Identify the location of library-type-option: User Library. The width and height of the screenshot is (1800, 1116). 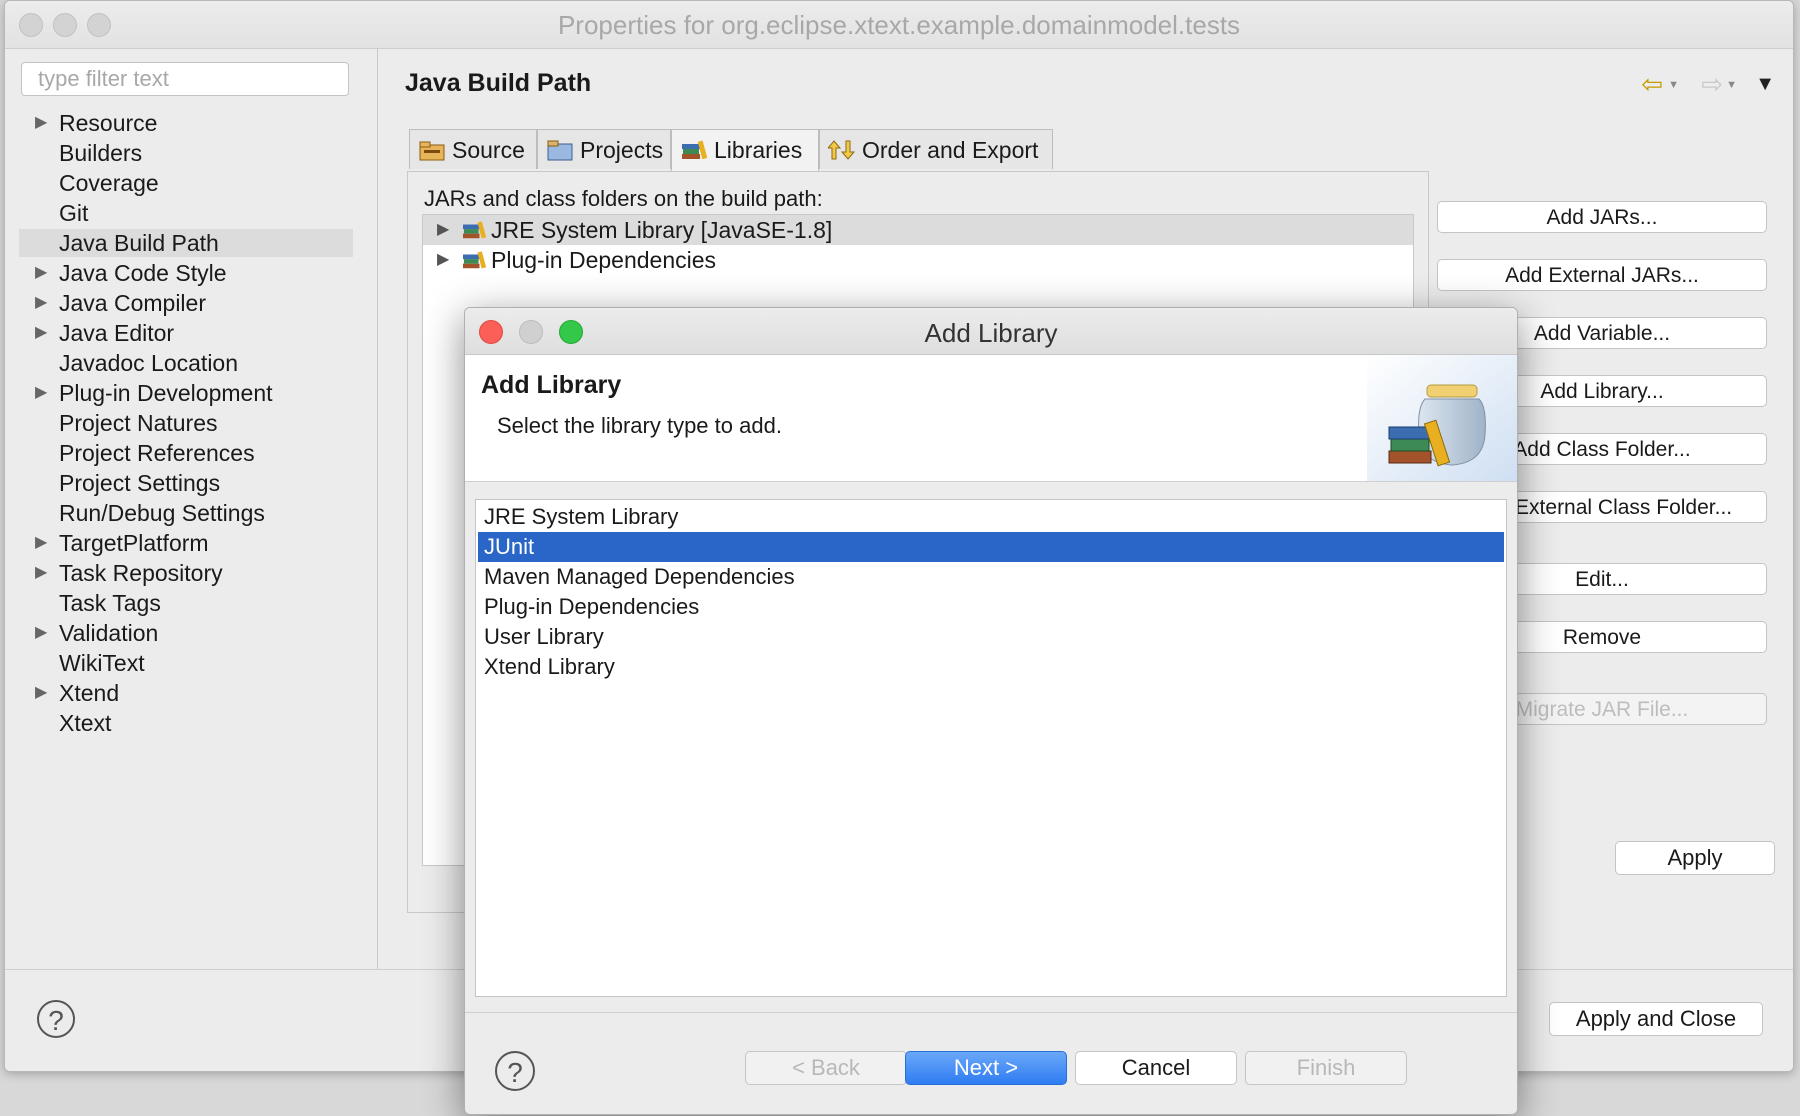
(991, 637).